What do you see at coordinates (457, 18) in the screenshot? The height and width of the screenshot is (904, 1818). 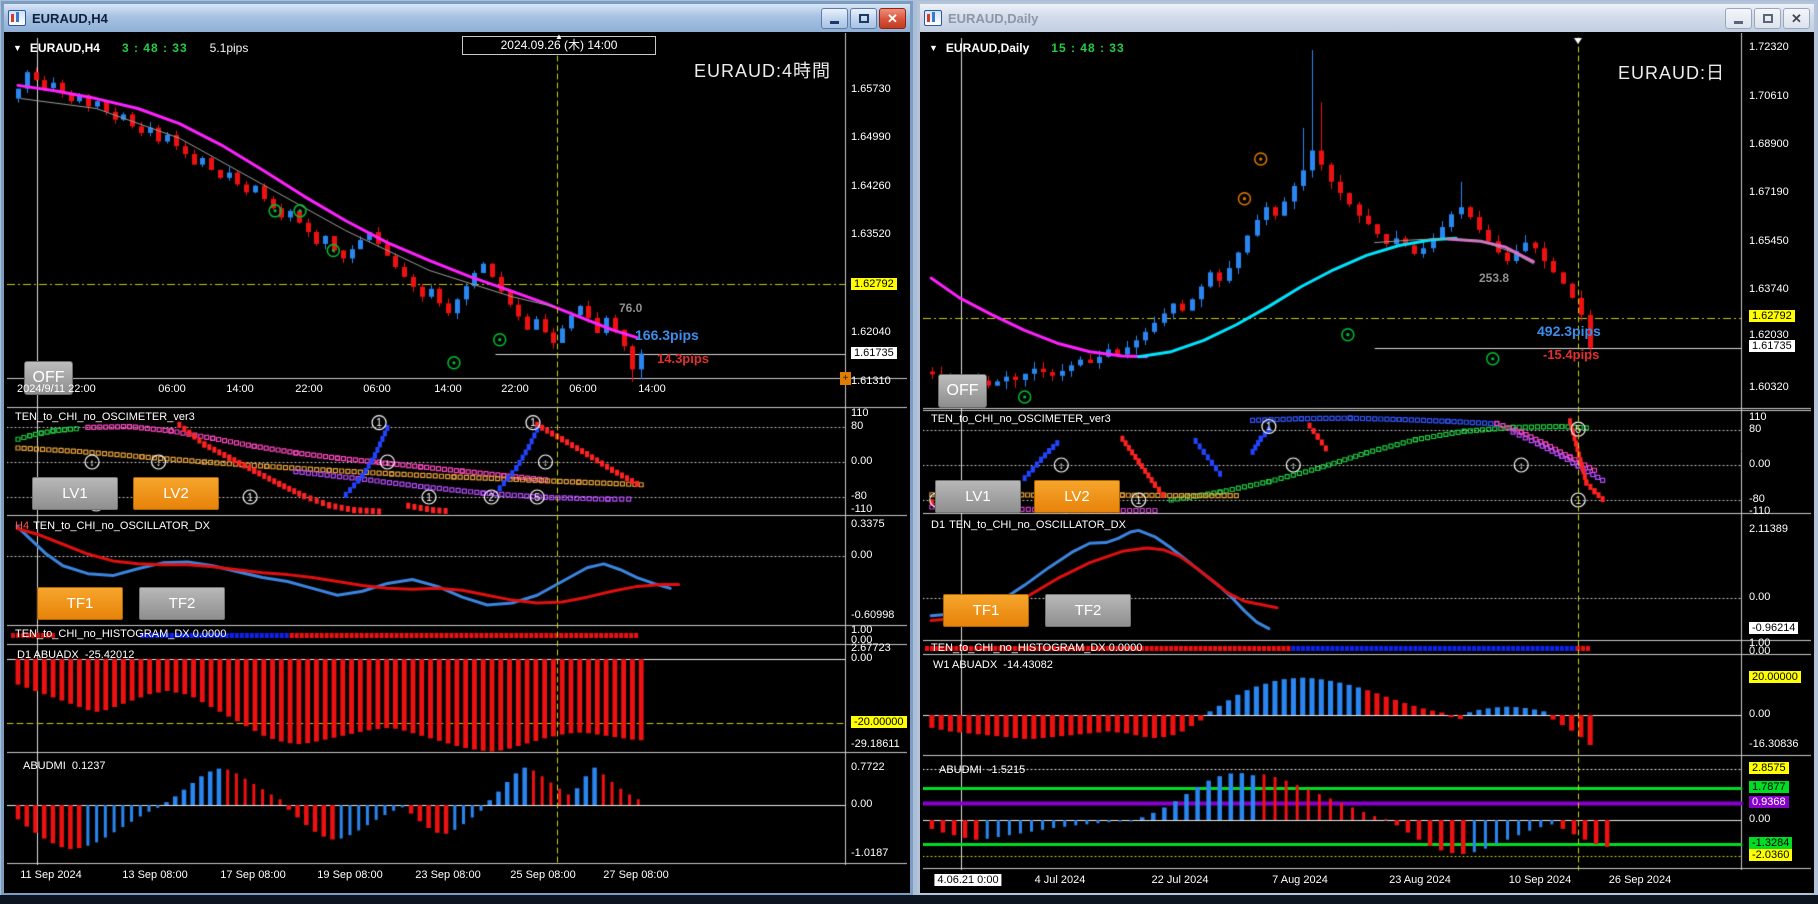 I see `titlebar: EURAUD,H4 ✕` at bounding box center [457, 18].